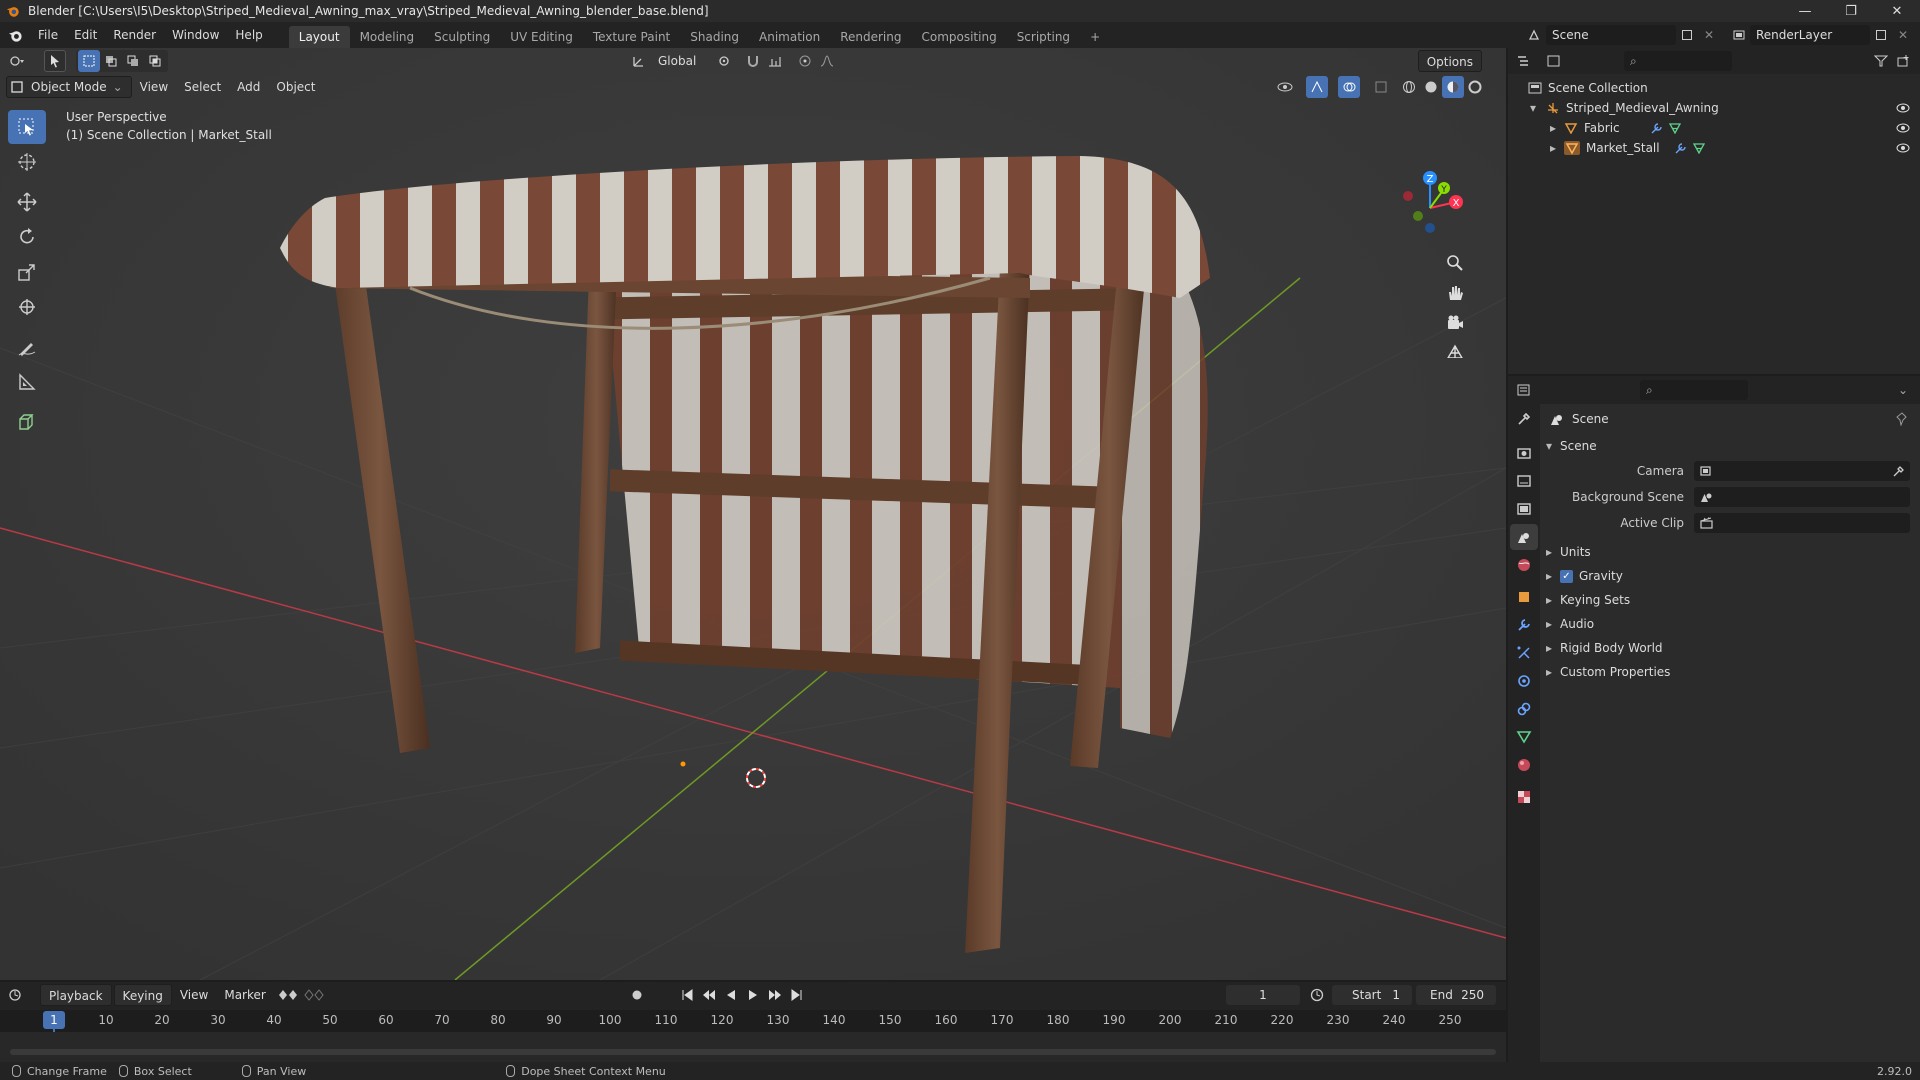 Image resolution: width=1920 pixels, height=1080 pixels. I want to click on minimize-button: —, so click(1805, 11).